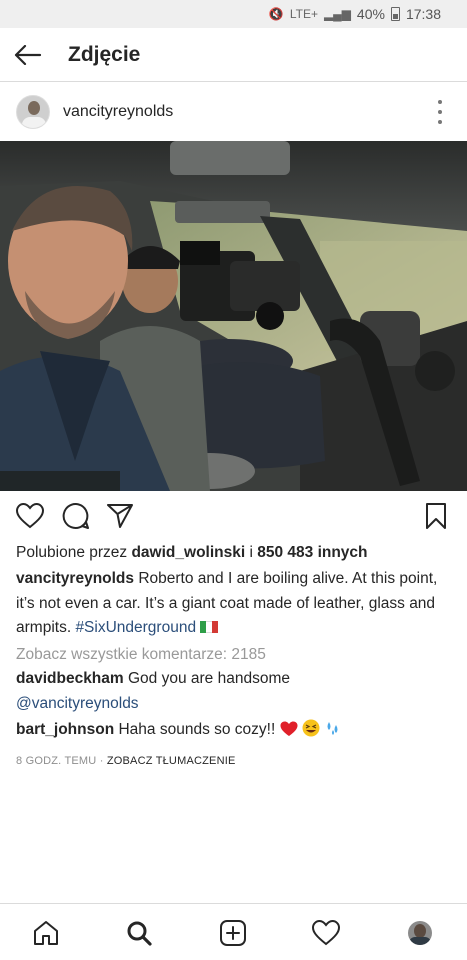 Image resolution: width=467 pixels, height=960 pixels. What do you see at coordinates (135, 627) in the screenshot?
I see `caption-hashtag: #SixUnderground` at bounding box center [135, 627].